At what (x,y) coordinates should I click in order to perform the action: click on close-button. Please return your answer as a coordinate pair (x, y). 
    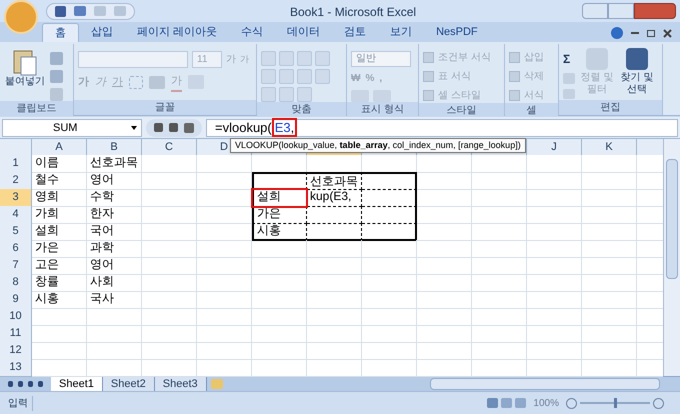
    Looking at the image, I should click on (655, 11).